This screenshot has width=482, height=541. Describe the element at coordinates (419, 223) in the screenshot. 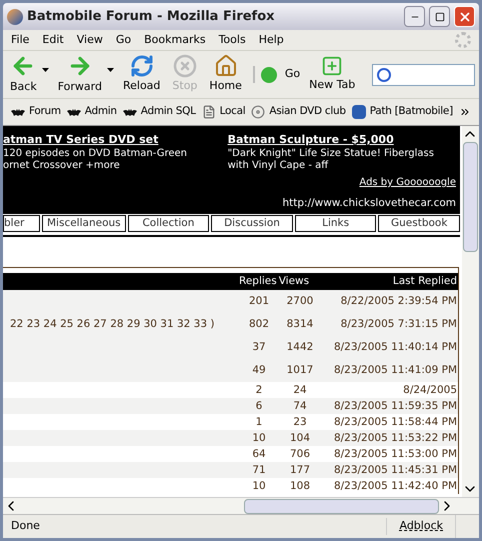

I see `nav-tab: Guestbook` at that location.